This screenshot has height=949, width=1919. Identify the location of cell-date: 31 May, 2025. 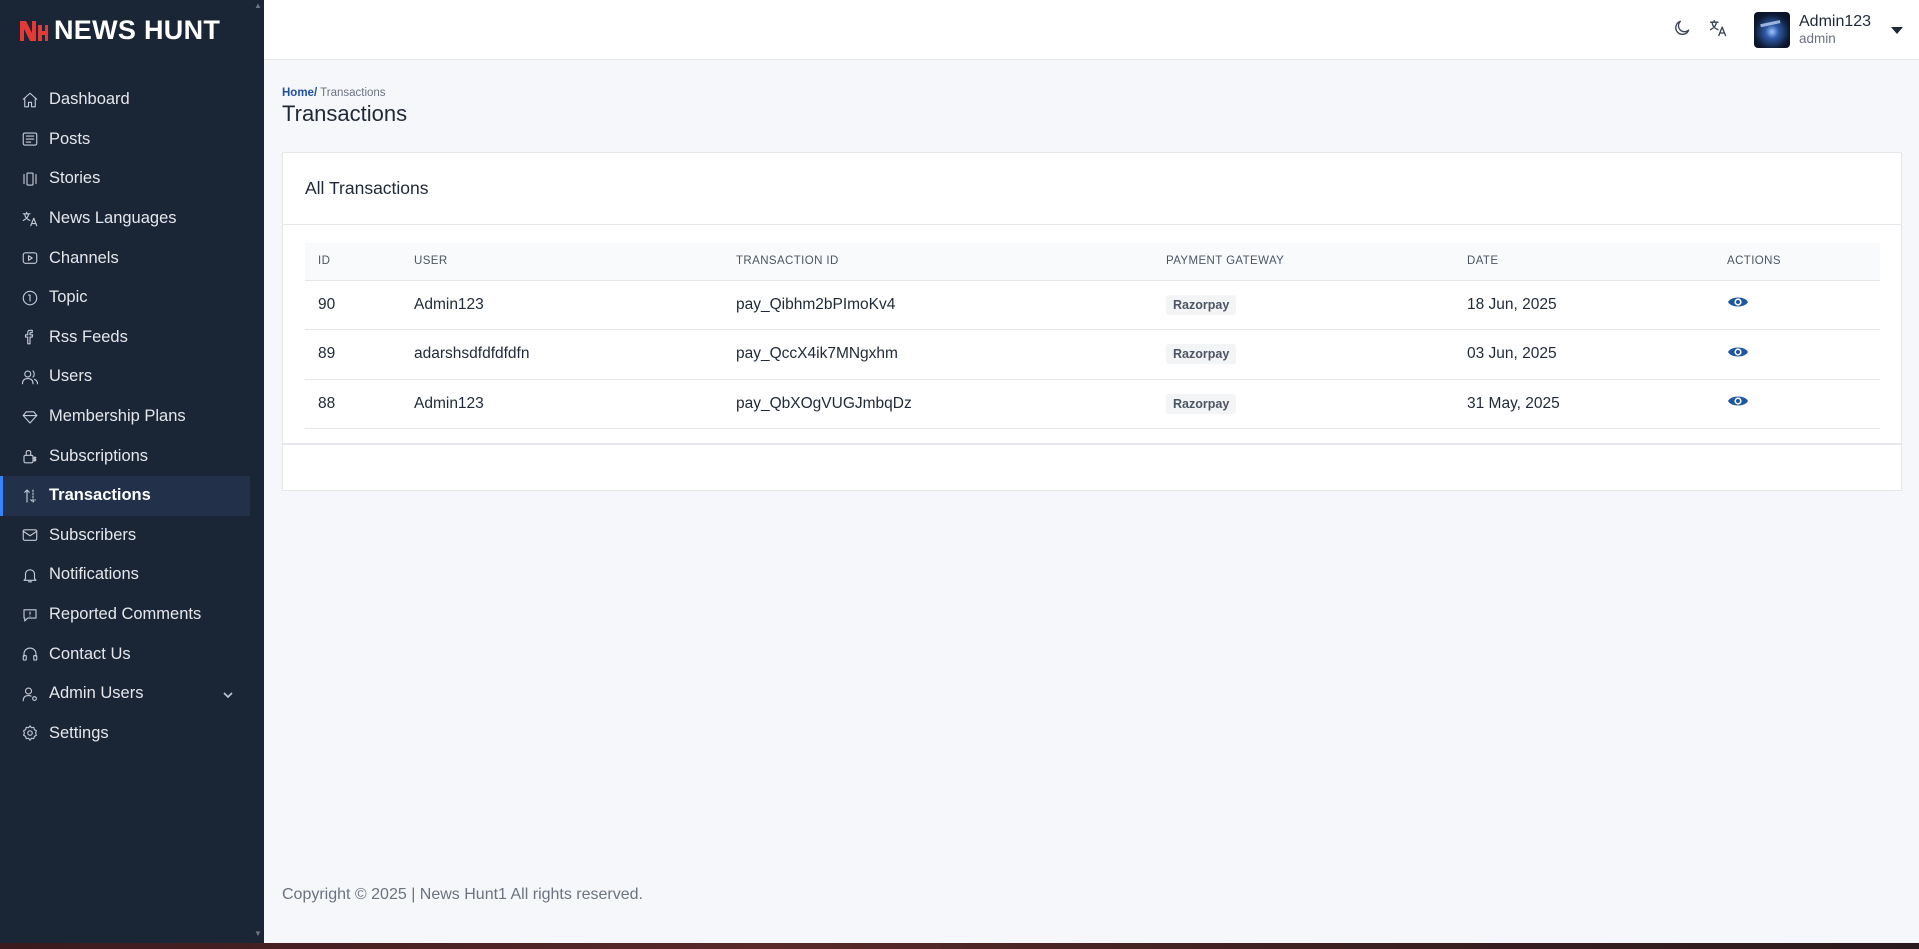
(1584, 404).